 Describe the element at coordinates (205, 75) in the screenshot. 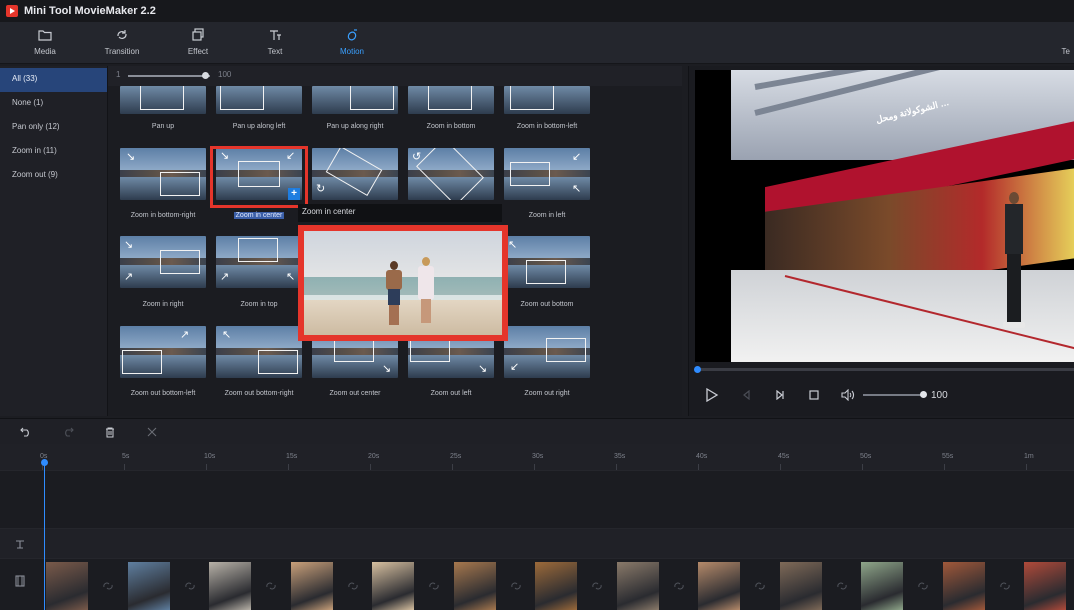

I see `thumbnail-size-knob` at that location.